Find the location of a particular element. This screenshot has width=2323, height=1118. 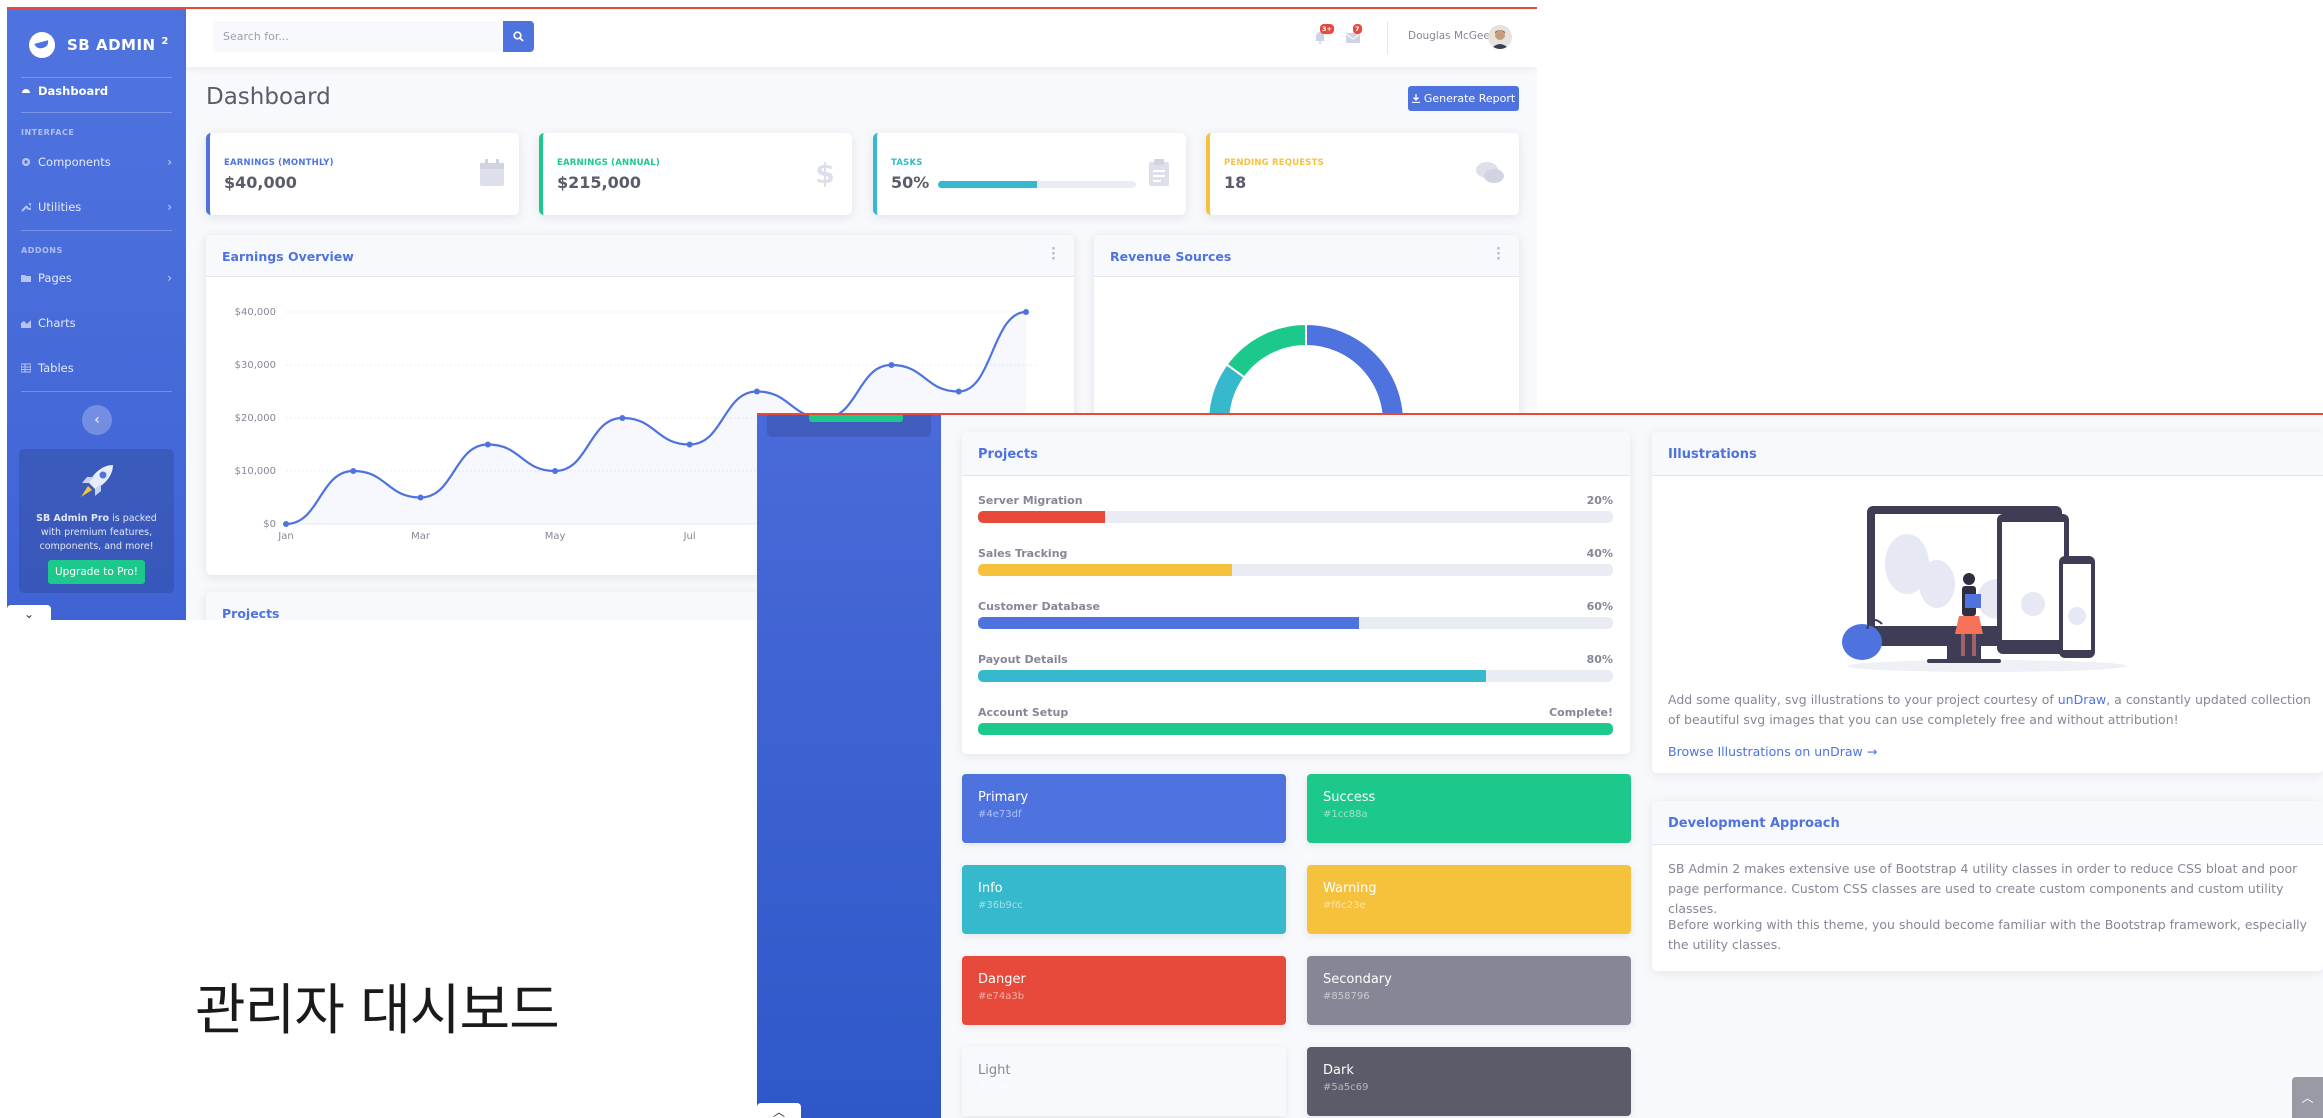

stat-label: TASKS is located at coordinates (907, 163).